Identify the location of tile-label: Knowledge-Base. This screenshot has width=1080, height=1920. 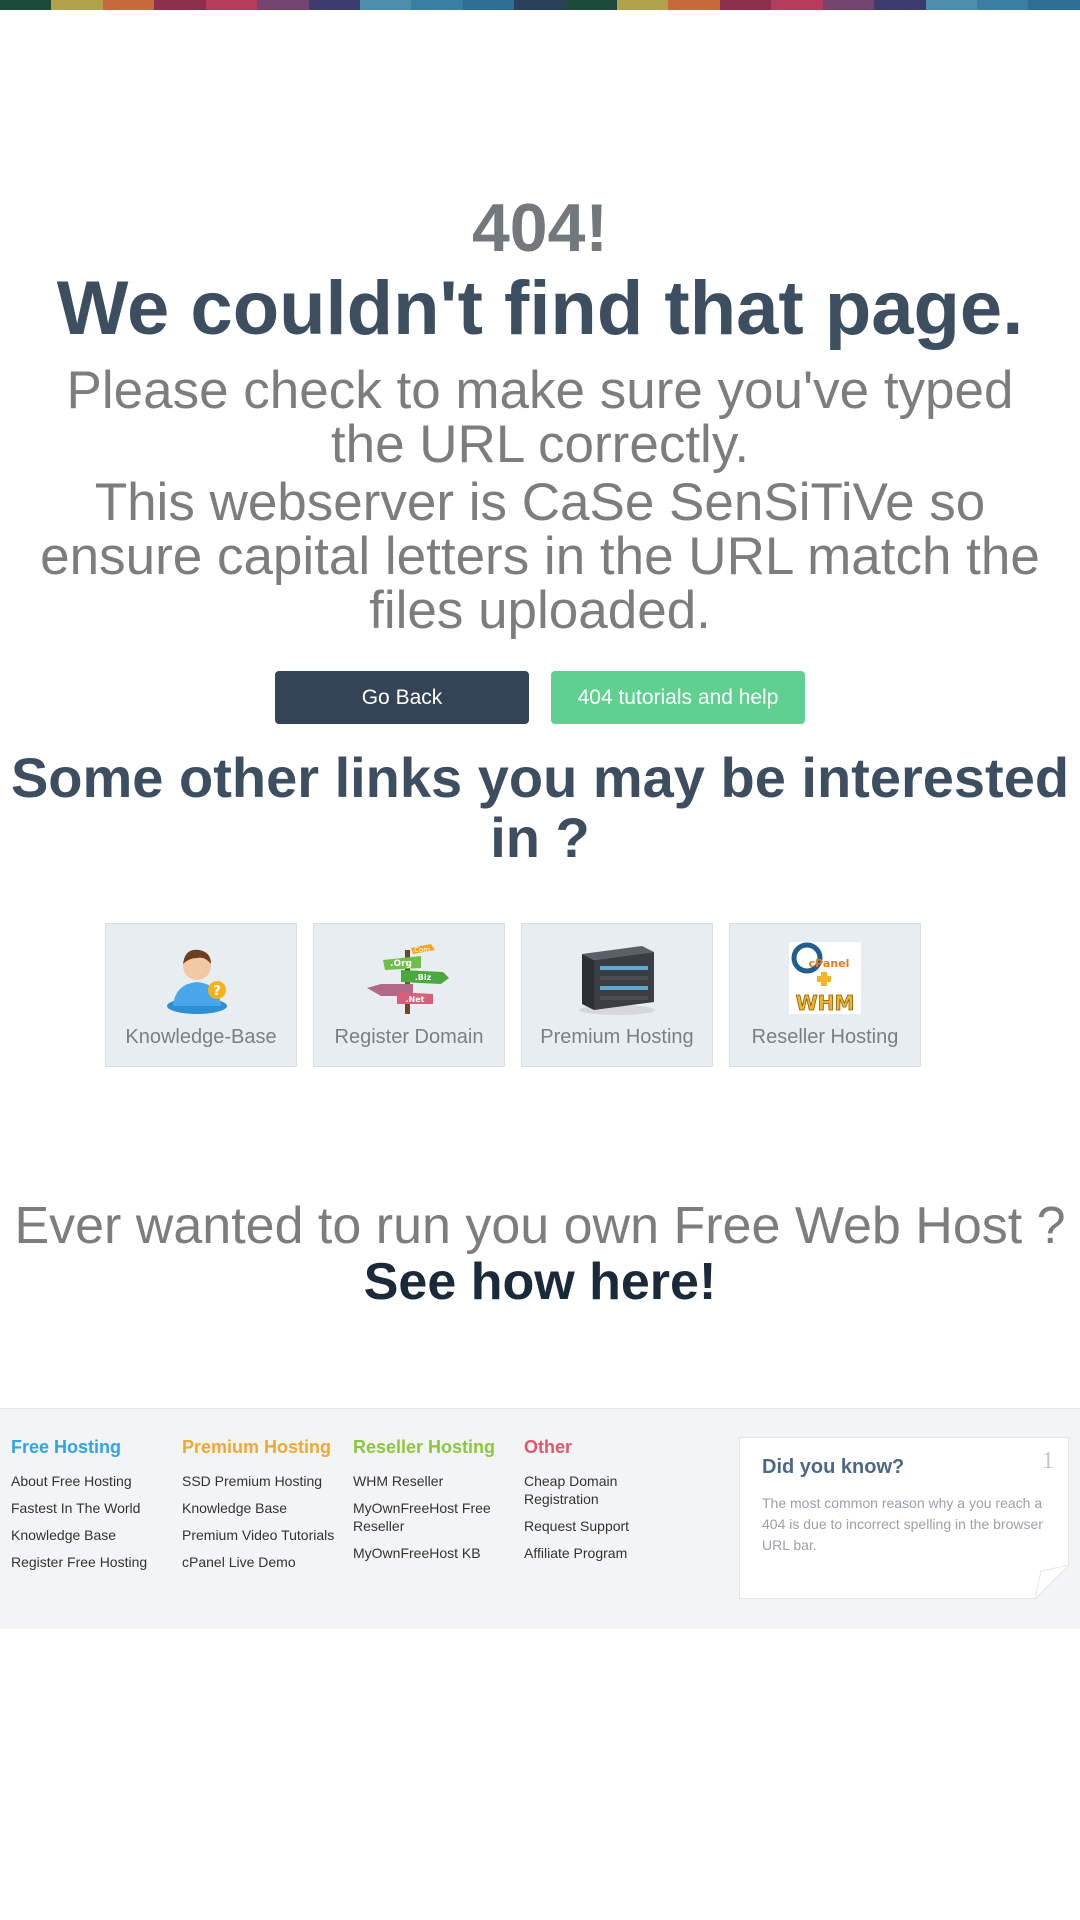
(201, 1037).